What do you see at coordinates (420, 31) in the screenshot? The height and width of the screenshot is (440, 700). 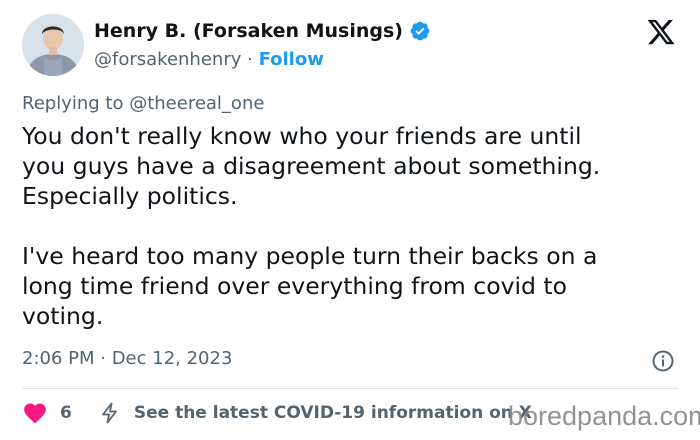 I see `verified-badge-icon` at bounding box center [420, 31].